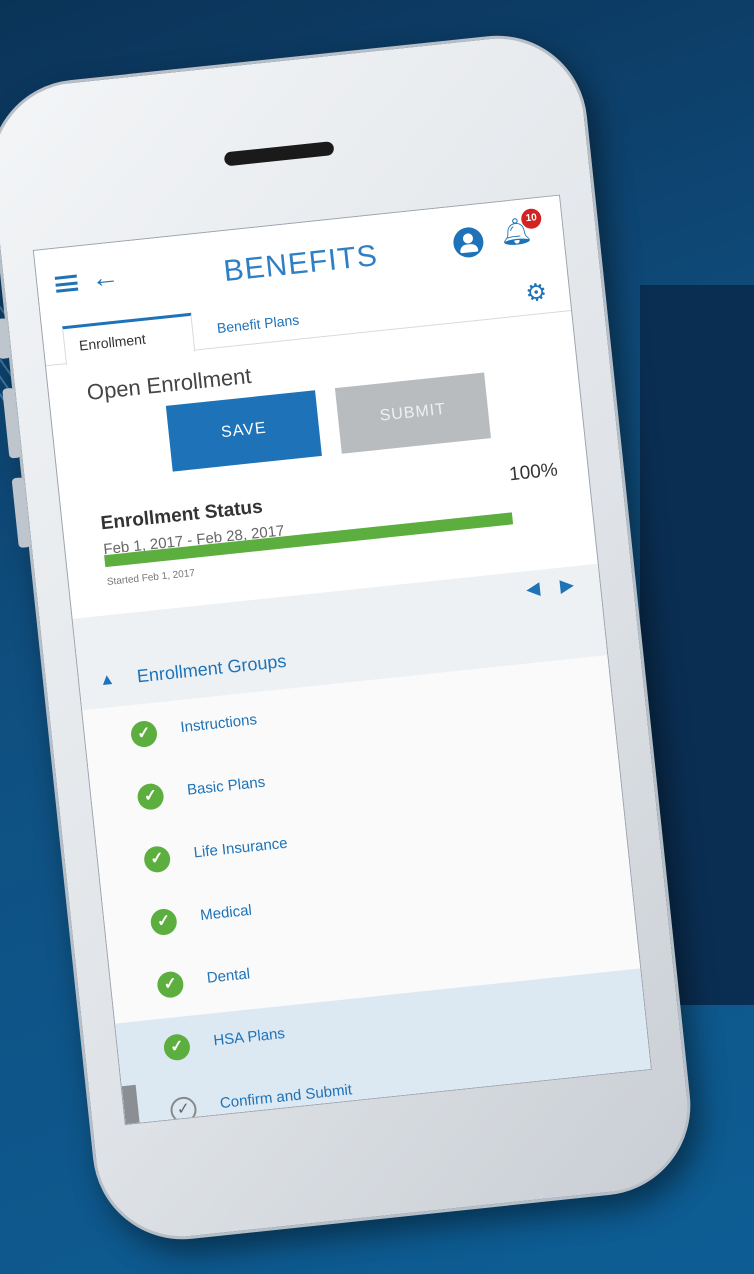  What do you see at coordinates (536, 293) in the screenshot?
I see `gear-icon: ⚙` at bounding box center [536, 293].